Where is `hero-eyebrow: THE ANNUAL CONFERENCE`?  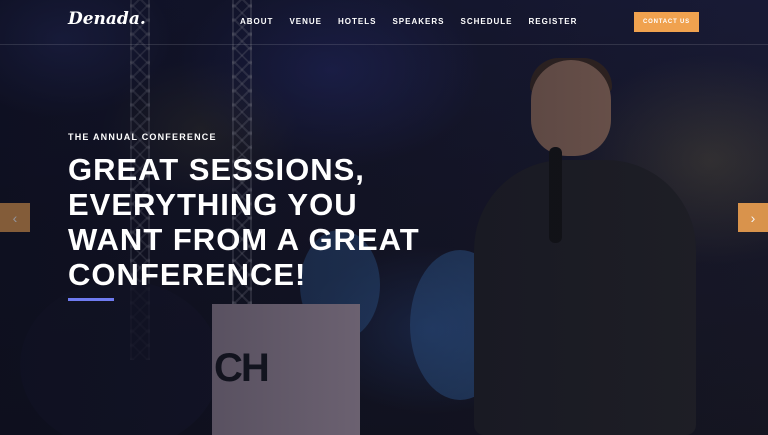 hero-eyebrow: THE ANNUAL CONFERENCE is located at coordinates (142, 137).